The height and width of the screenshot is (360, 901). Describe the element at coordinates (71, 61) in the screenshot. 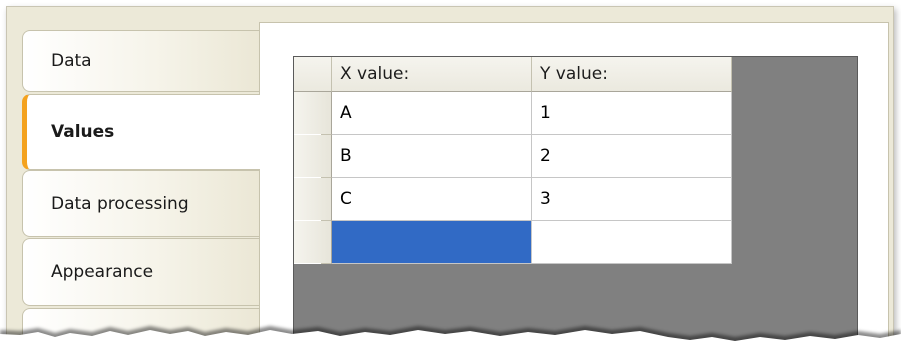

I see `tab-label: Data` at that location.